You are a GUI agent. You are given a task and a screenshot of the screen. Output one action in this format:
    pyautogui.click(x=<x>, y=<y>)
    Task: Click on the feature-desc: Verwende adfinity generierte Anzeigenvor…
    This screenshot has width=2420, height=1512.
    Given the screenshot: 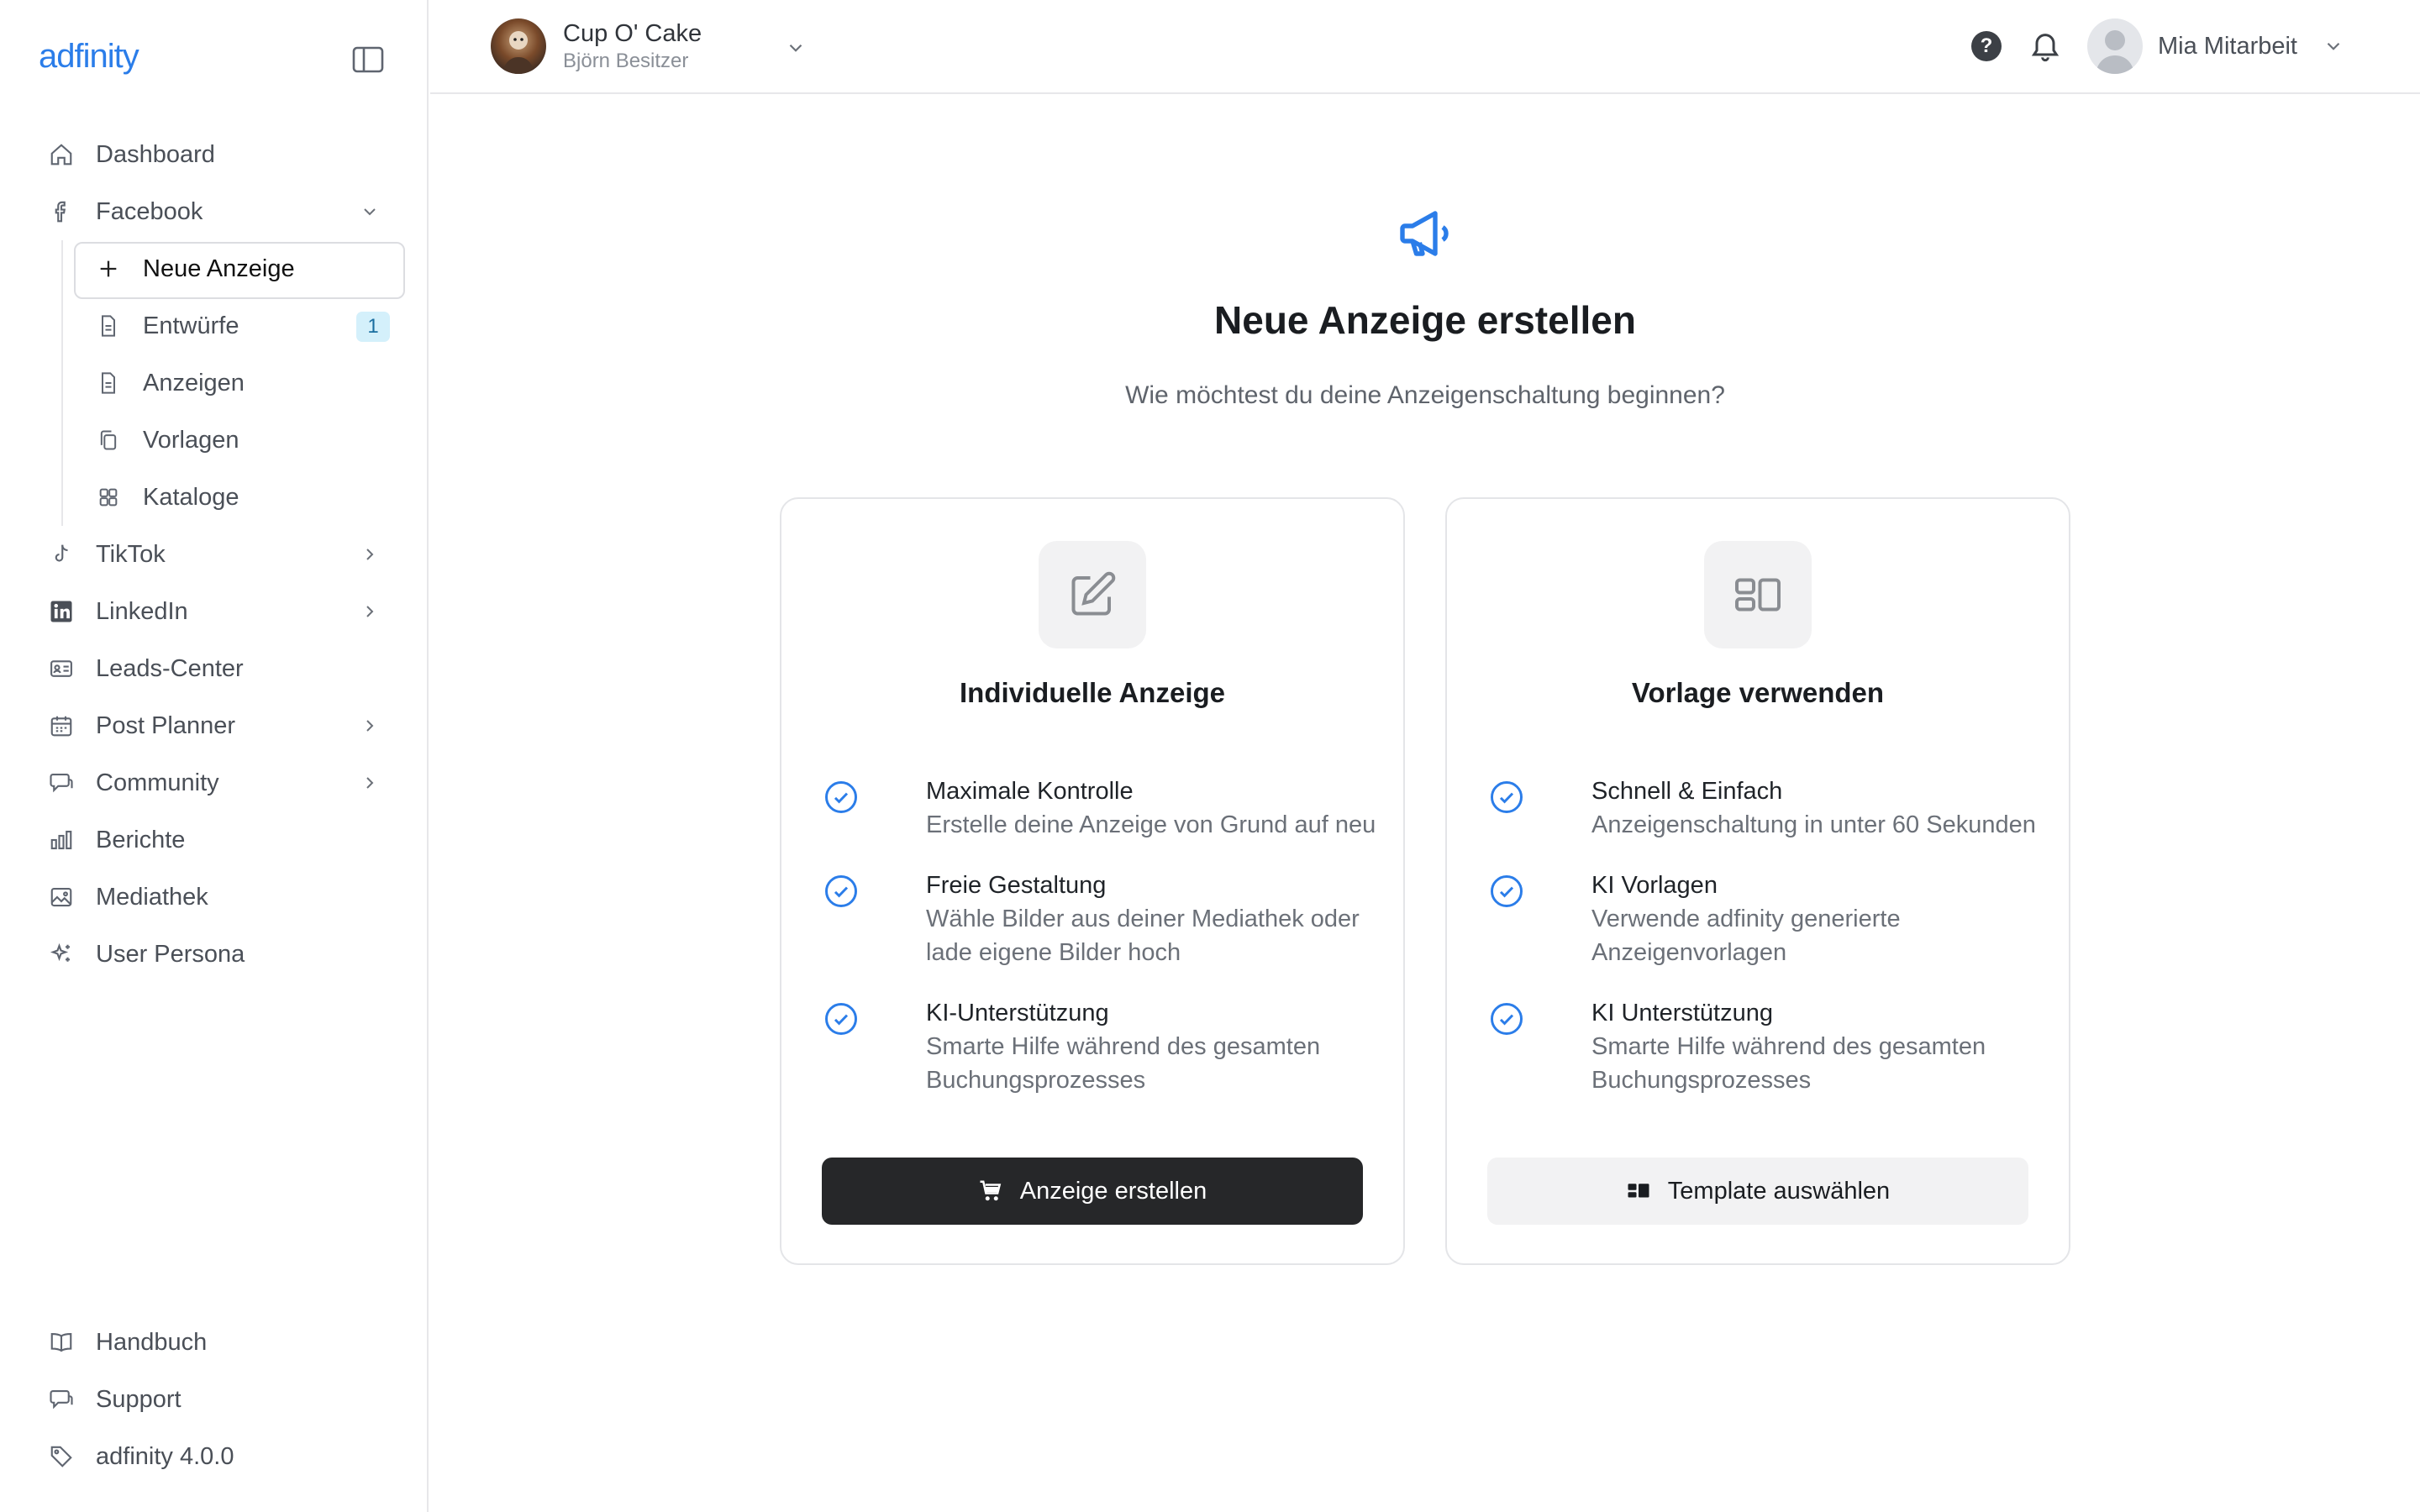 What is the action you would take?
    pyautogui.click(x=1746, y=936)
    